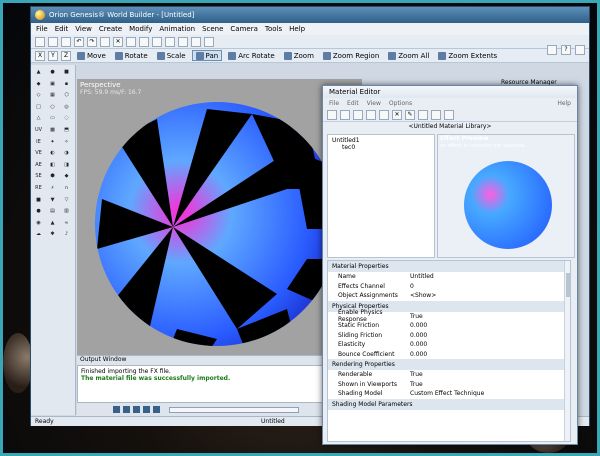 The height and width of the screenshot is (456, 600). What do you see at coordinates (52, 176) in the screenshot?
I see `tool-cap-icon: ⬢` at bounding box center [52, 176].